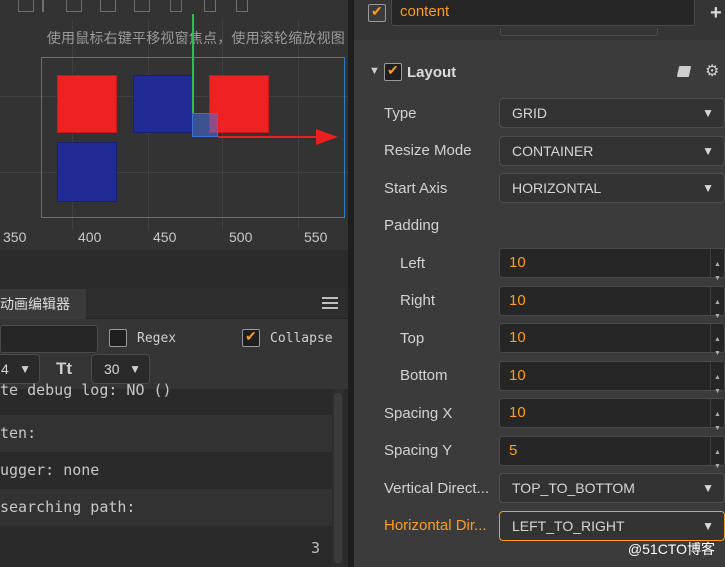 Image resolution: width=725 pixels, height=567 pixels. What do you see at coordinates (90, 237) in the screenshot?
I see `ruler-tick-label: 400` at bounding box center [90, 237].